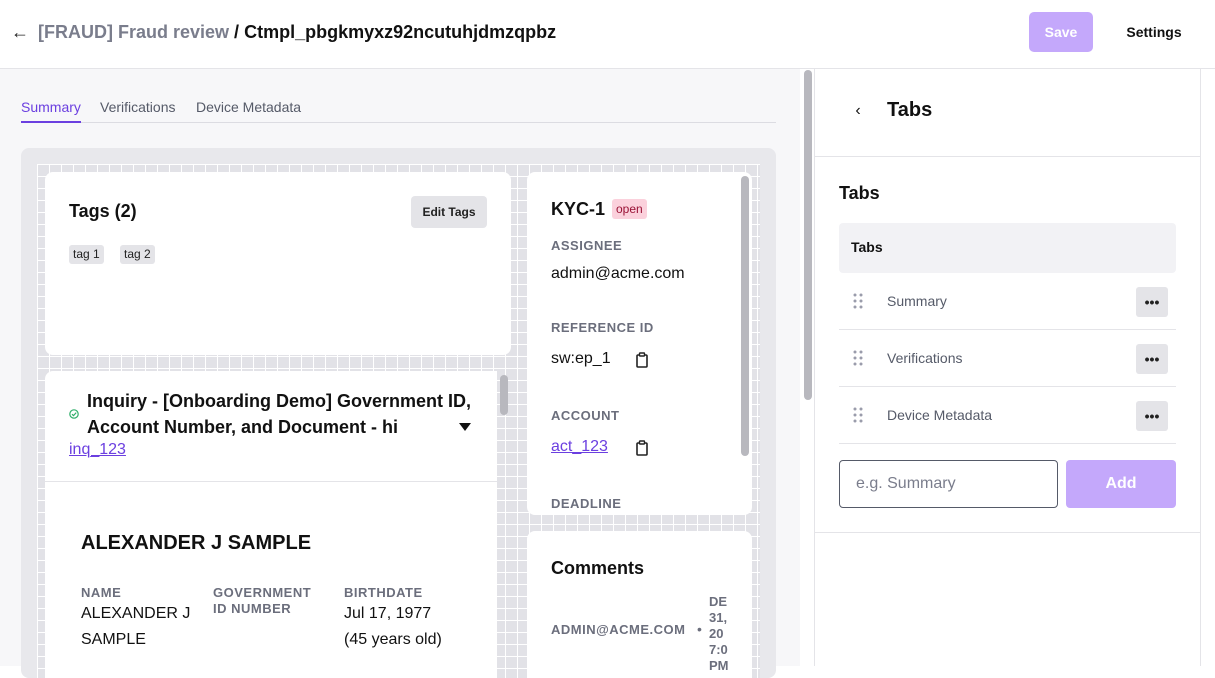 The height and width of the screenshot is (678, 1215). Describe the element at coordinates (716, 633) in the screenshot. I see `comment-date-line: 20` at that location.